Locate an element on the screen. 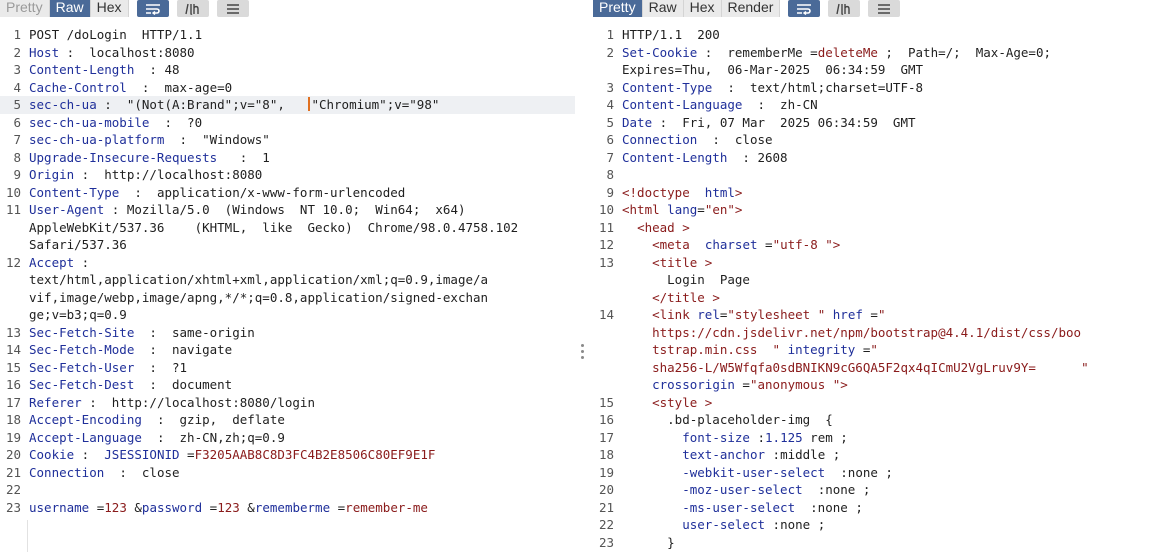 The height and width of the screenshot is (552, 1150). response-line: 11 <head > is located at coordinates (871, 228).